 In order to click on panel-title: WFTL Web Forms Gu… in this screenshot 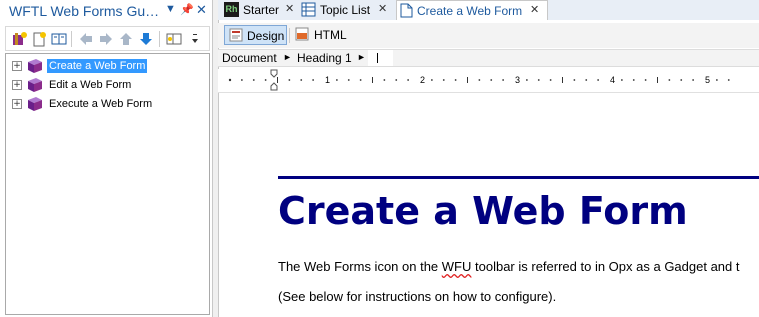, I will do `click(84, 11)`.